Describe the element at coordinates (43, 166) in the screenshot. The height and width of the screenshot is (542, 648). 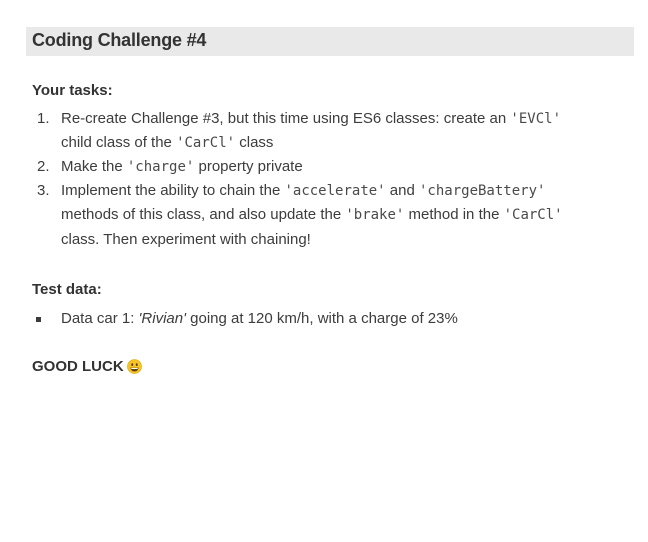
I see `task-number: 2.` at that location.